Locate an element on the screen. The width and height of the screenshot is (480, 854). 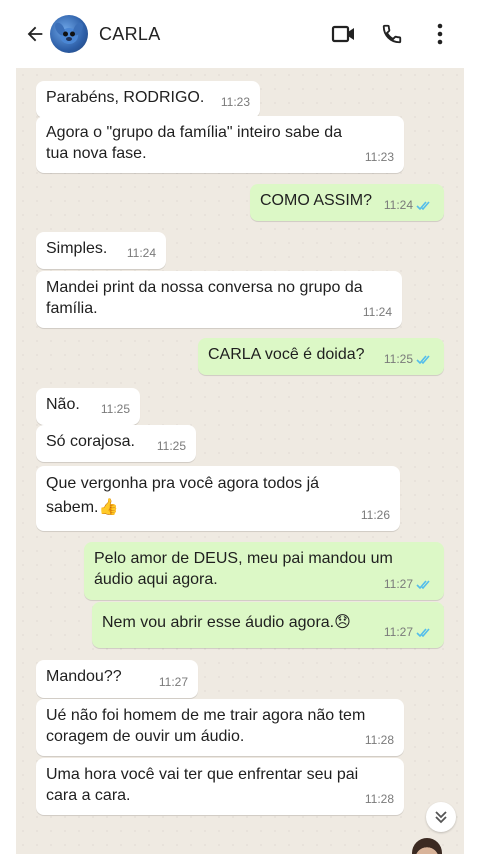
back-button is located at coordinates (35, 34).